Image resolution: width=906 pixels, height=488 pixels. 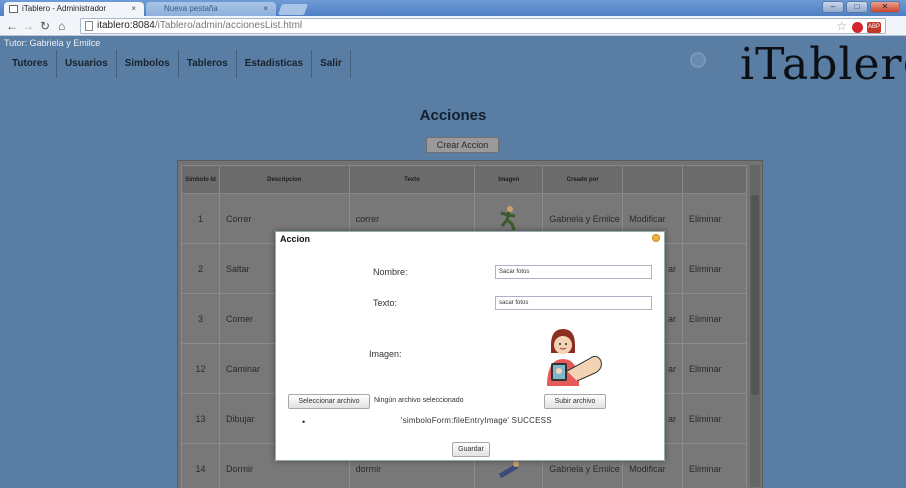 What do you see at coordinates (126, 25) in the screenshot?
I see `url-host: itablero:8084` at bounding box center [126, 25].